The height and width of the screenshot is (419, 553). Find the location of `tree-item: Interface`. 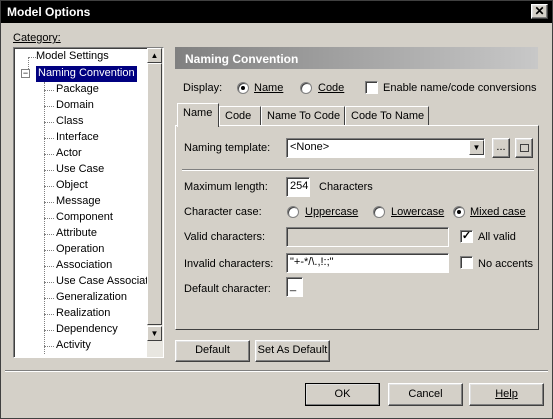

tree-item: Interface is located at coordinates (77, 138).